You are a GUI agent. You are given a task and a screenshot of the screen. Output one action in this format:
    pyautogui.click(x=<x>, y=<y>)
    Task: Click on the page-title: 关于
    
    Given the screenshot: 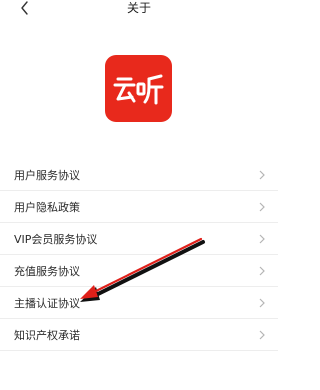 What is the action you would take?
    pyautogui.click(x=138, y=8)
    